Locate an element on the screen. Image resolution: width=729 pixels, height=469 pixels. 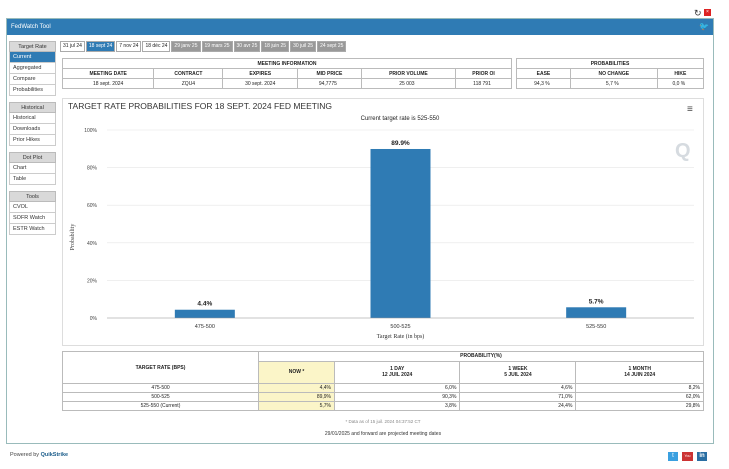
prob-1month-cell: 8,2% is located at coordinates (639, 388).